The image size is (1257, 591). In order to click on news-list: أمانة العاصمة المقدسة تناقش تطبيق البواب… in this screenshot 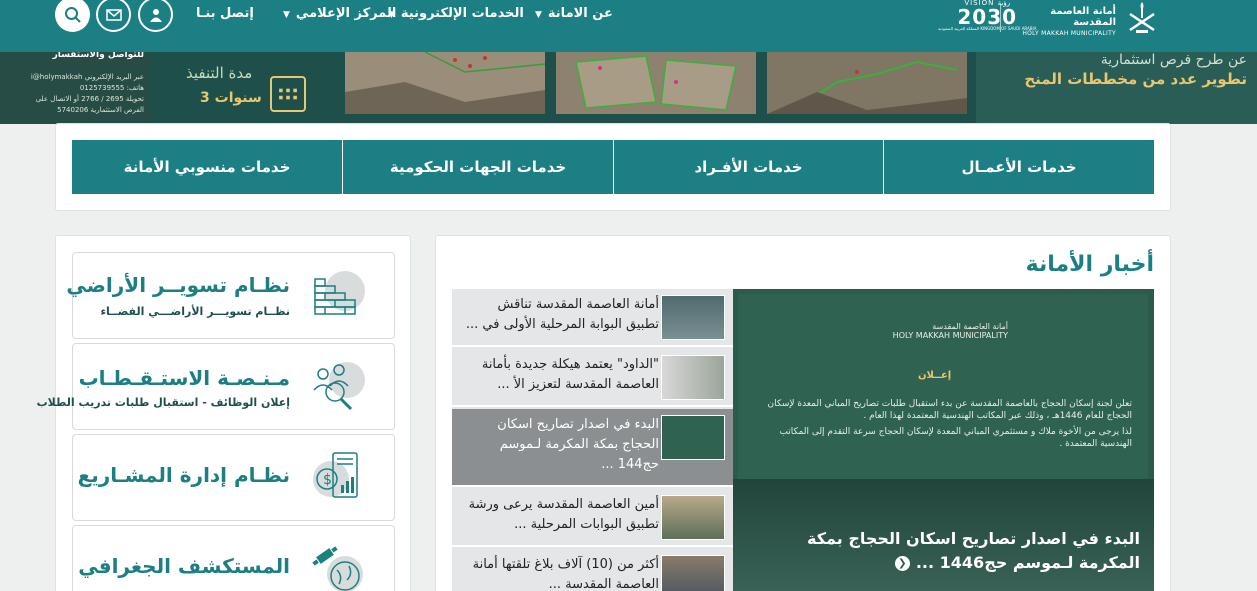, I will do `click(592, 440)`.